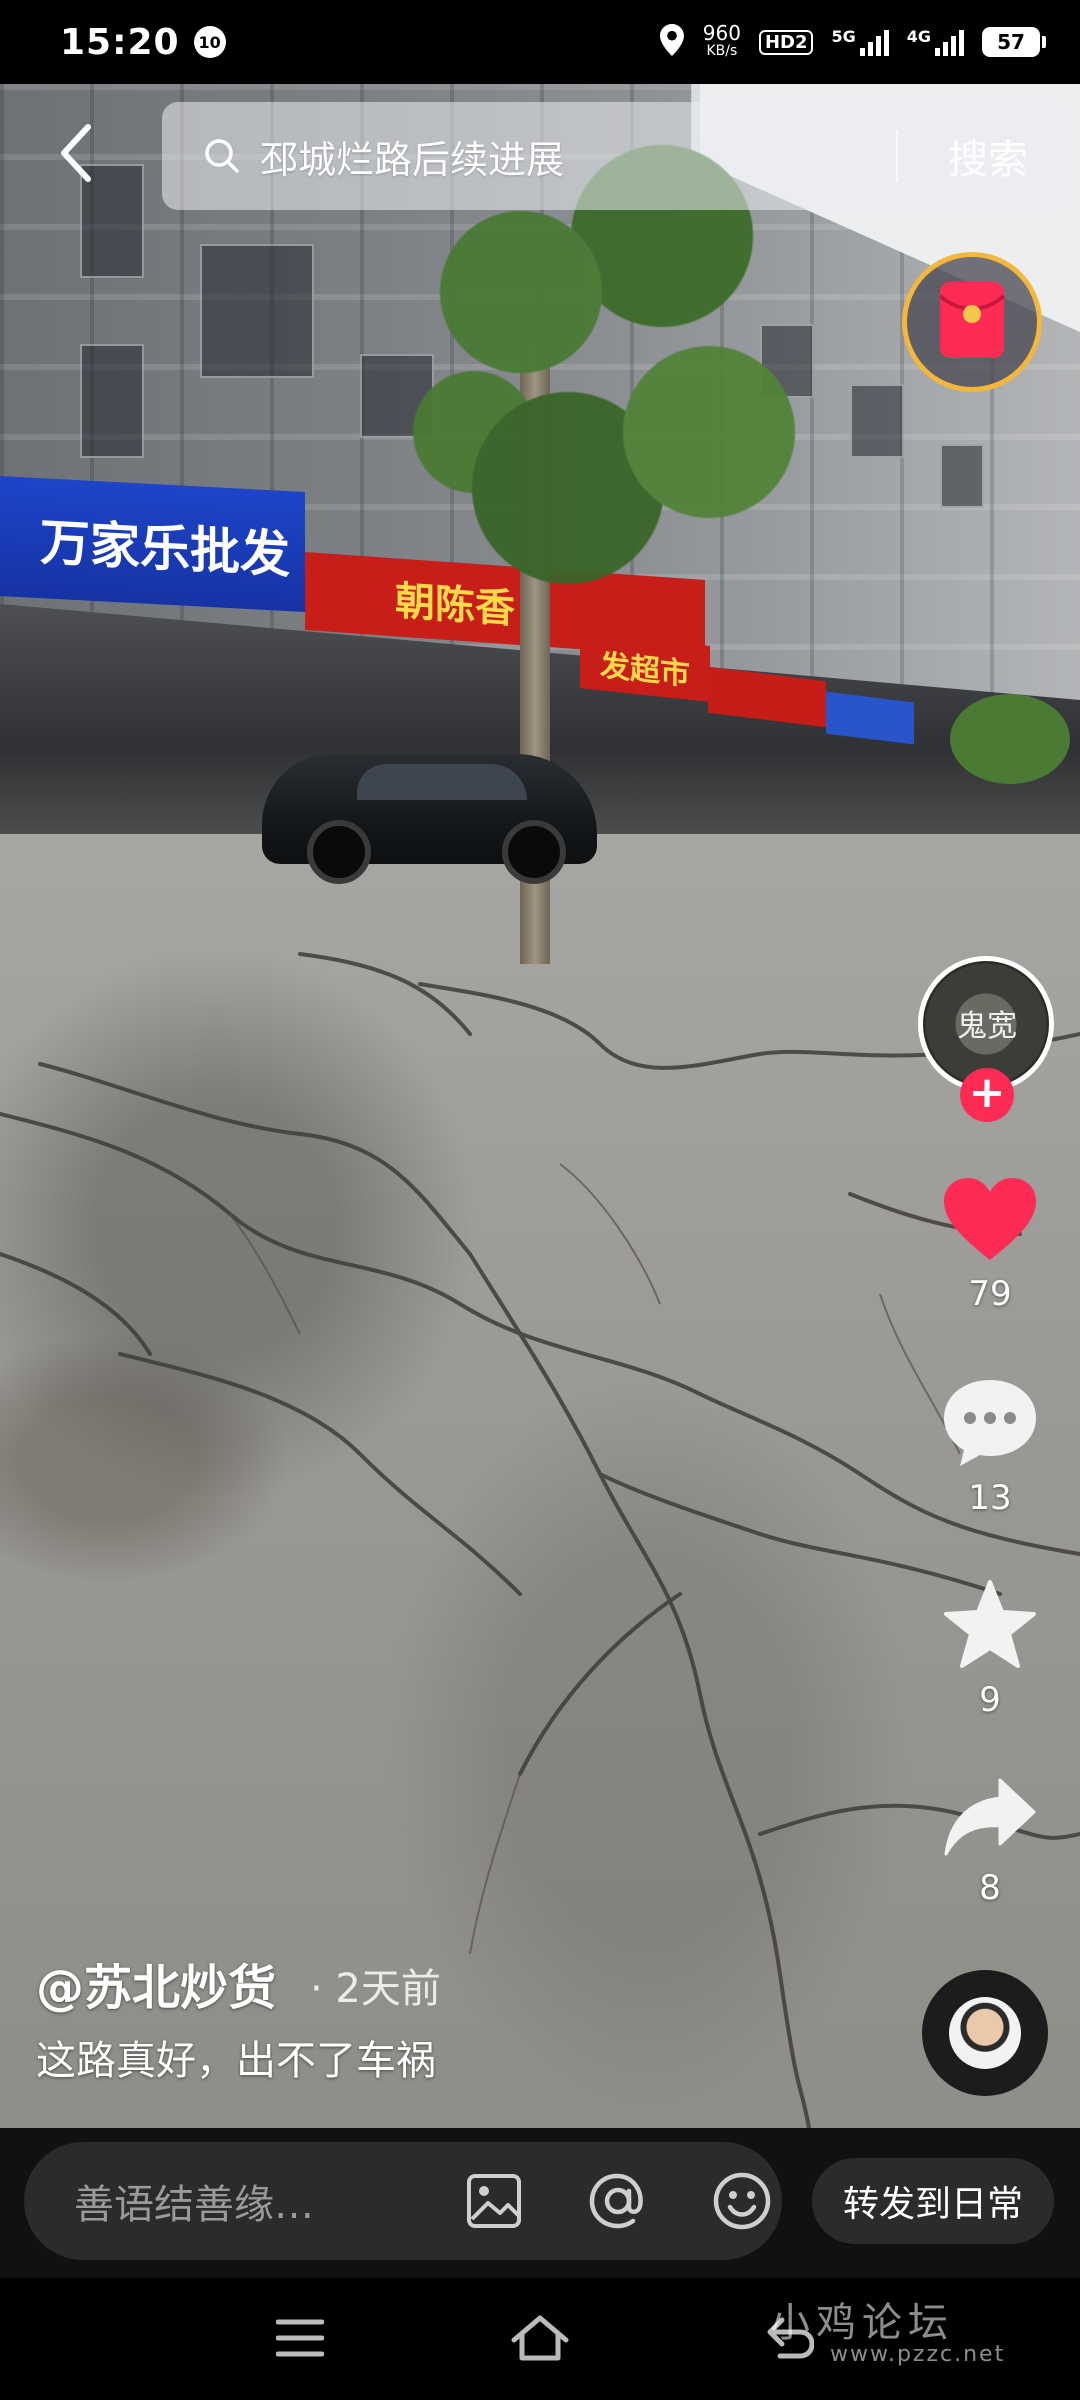 This screenshot has height=2400, width=1080. I want to click on creator-avatar-text: 鬼宽, so click(987, 1026).